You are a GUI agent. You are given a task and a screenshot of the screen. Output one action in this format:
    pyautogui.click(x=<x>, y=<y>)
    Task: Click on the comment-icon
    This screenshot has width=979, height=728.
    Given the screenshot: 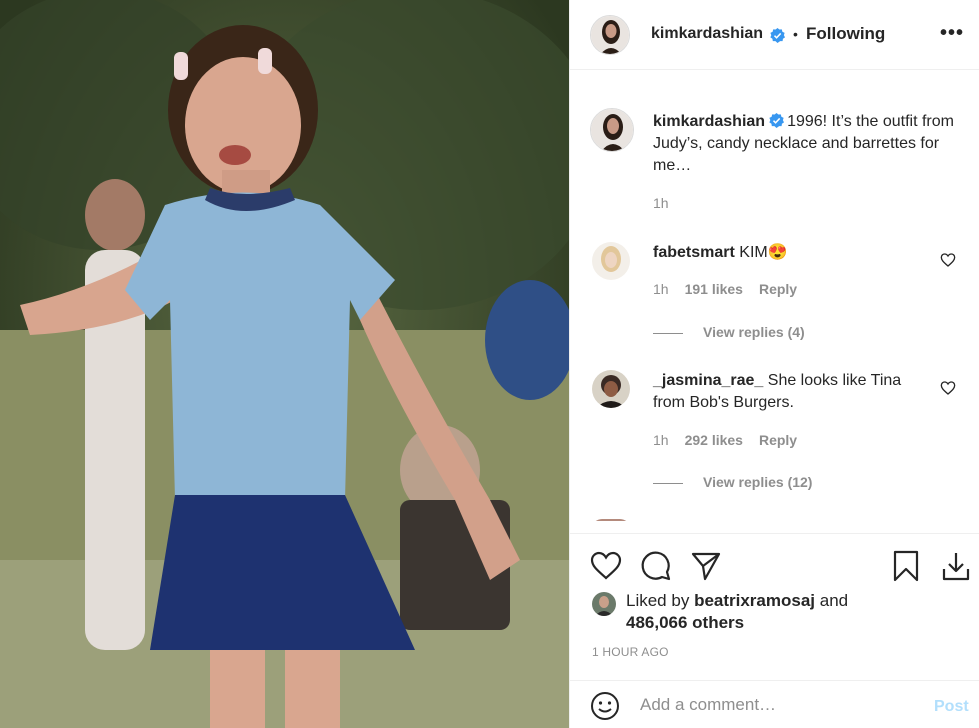 What is the action you would take?
    pyautogui.click(x=656, y=566)
    